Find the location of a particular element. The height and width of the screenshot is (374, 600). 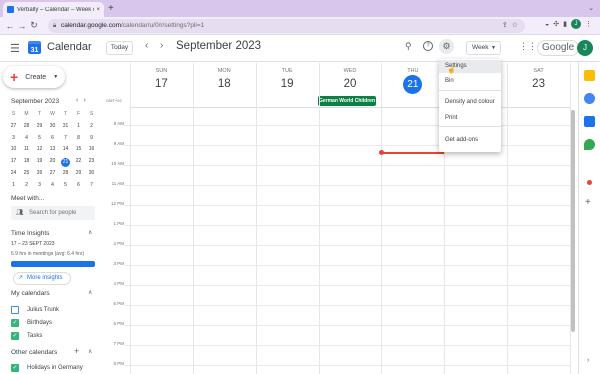

contacts-icon is located at coordinates (589, 121).